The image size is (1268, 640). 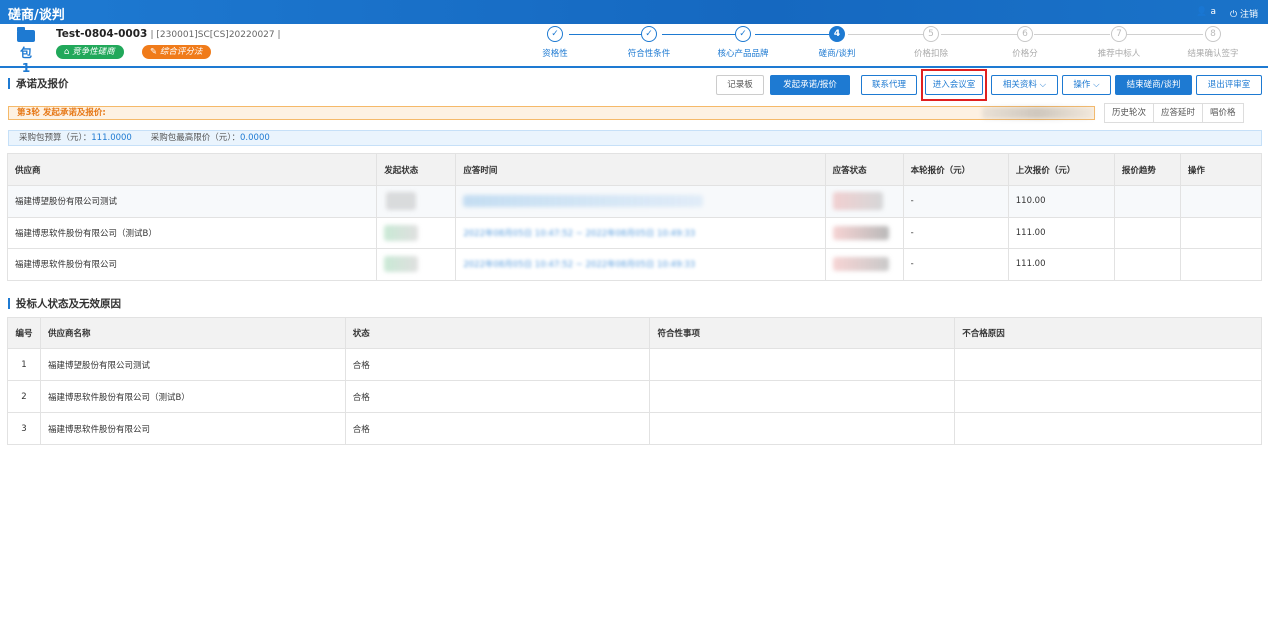 I want to click on table-row: 2 福建博思软件股份有限公司（测试B） 合格, so click(x=634, y=396).